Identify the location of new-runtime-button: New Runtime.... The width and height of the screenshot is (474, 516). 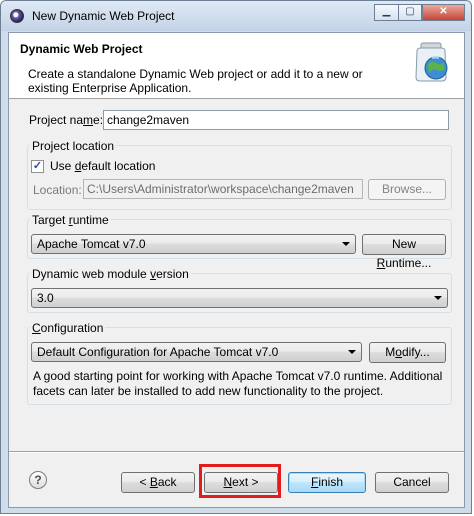
(404, 252).